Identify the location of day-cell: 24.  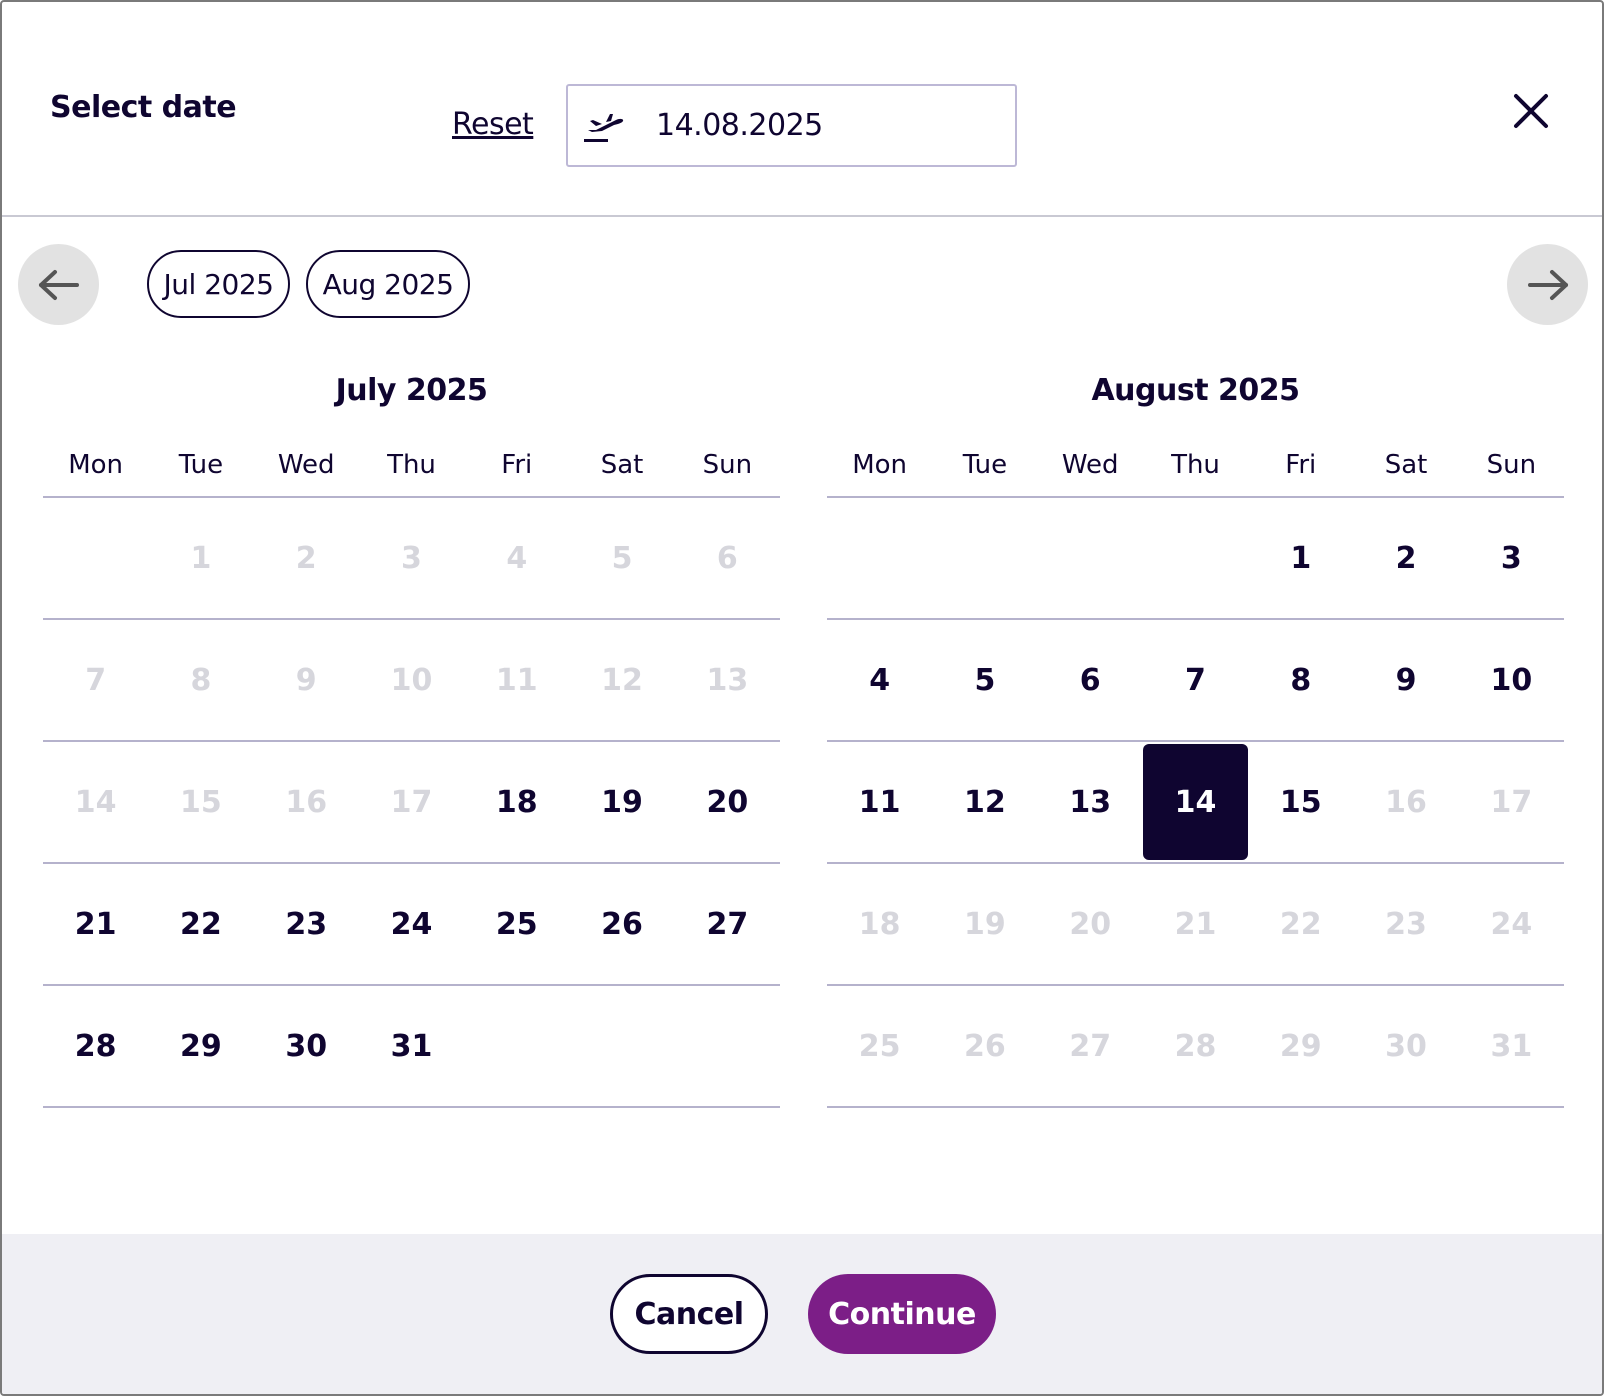
(411, 924).